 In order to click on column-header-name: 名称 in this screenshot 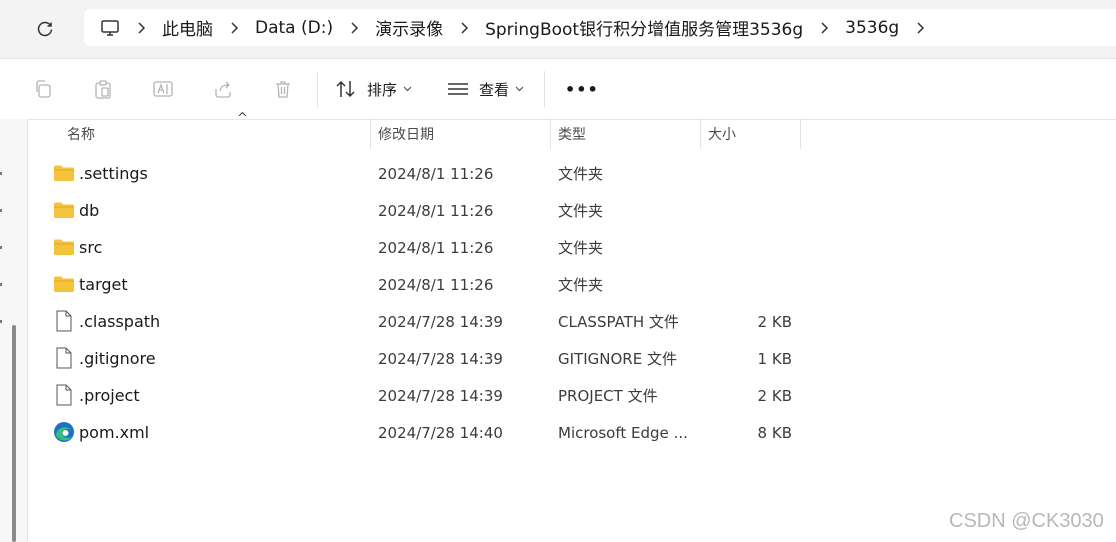, I will do `click(218, 134)`.